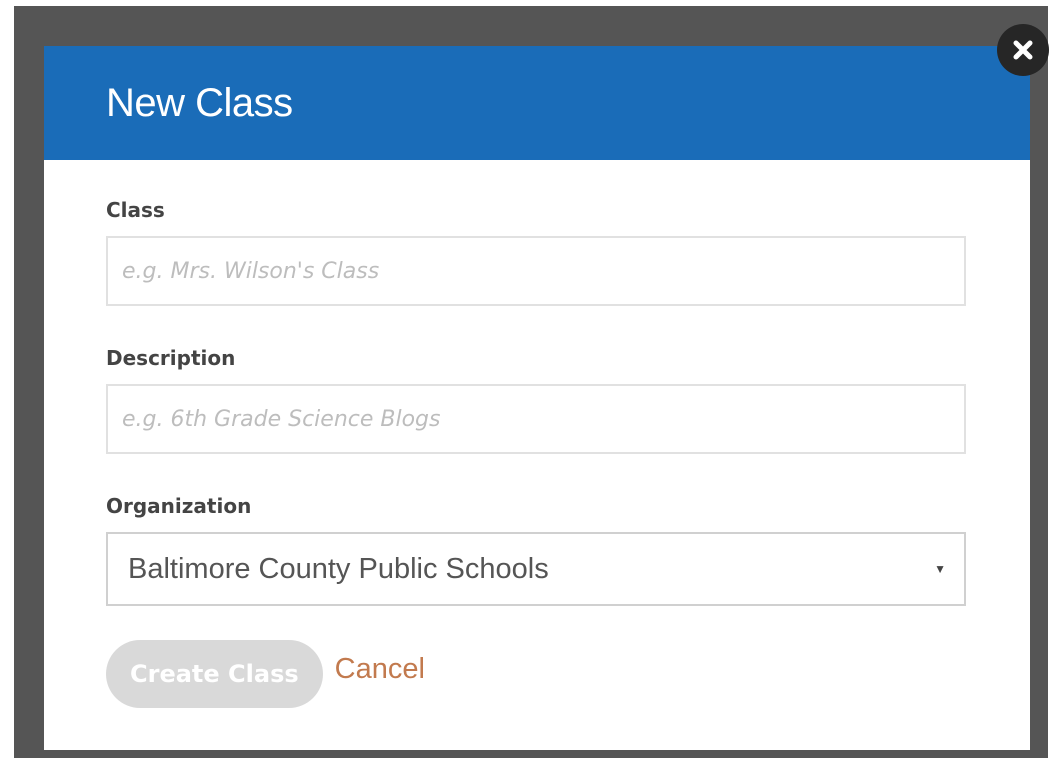  What do you see at coordinates (338, 568) in the screenshot?
I see `organization-selected-value: Baltimore County Public Schools` at bounding box center [338, 568].